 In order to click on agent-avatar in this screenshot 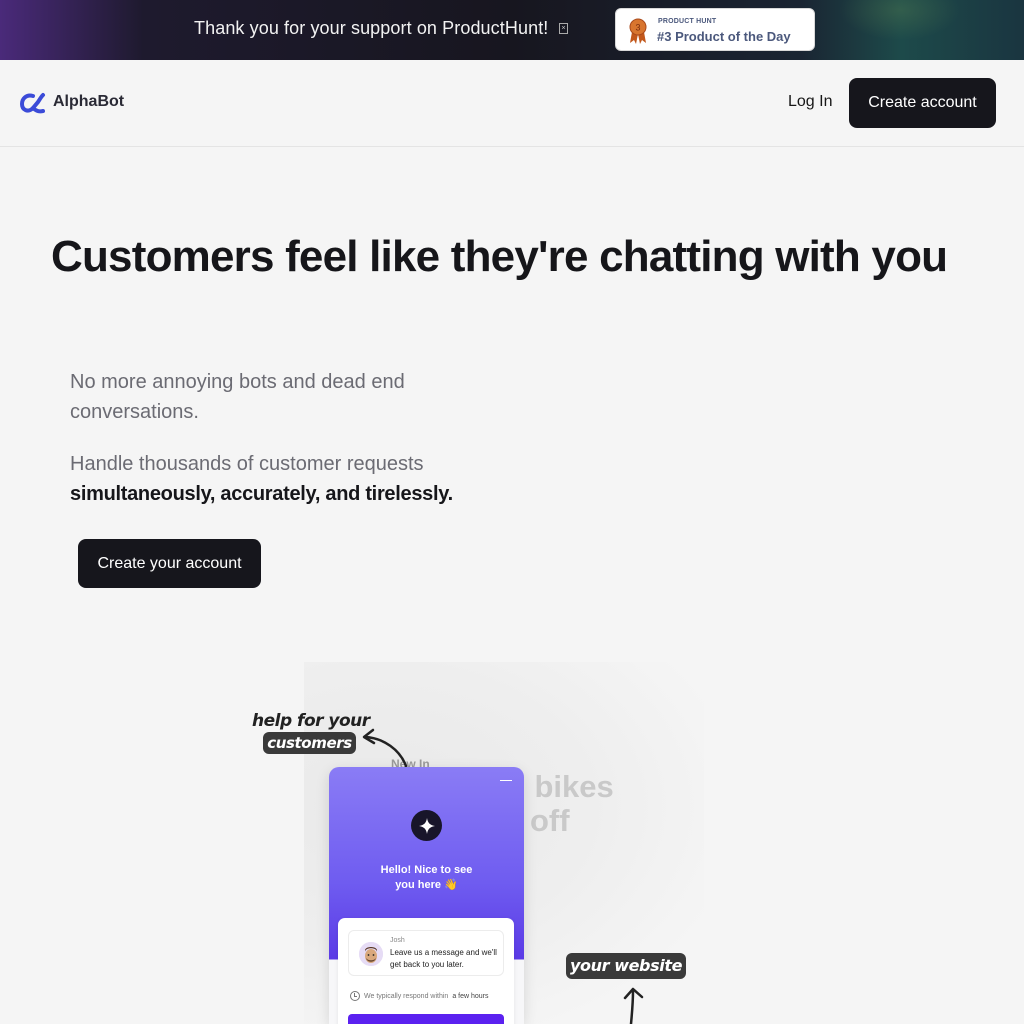, I will do `click(371, 954)`.